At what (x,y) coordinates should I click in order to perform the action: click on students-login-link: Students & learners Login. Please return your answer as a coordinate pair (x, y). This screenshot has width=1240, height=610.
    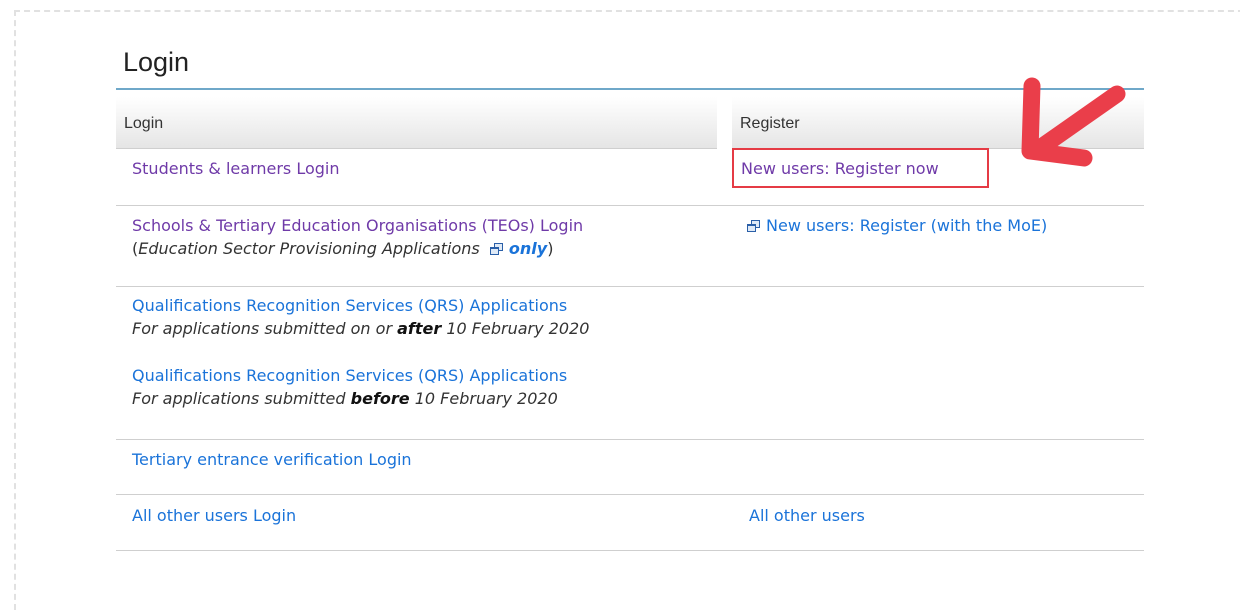
    Looking at the image, I should click on (236, 168).